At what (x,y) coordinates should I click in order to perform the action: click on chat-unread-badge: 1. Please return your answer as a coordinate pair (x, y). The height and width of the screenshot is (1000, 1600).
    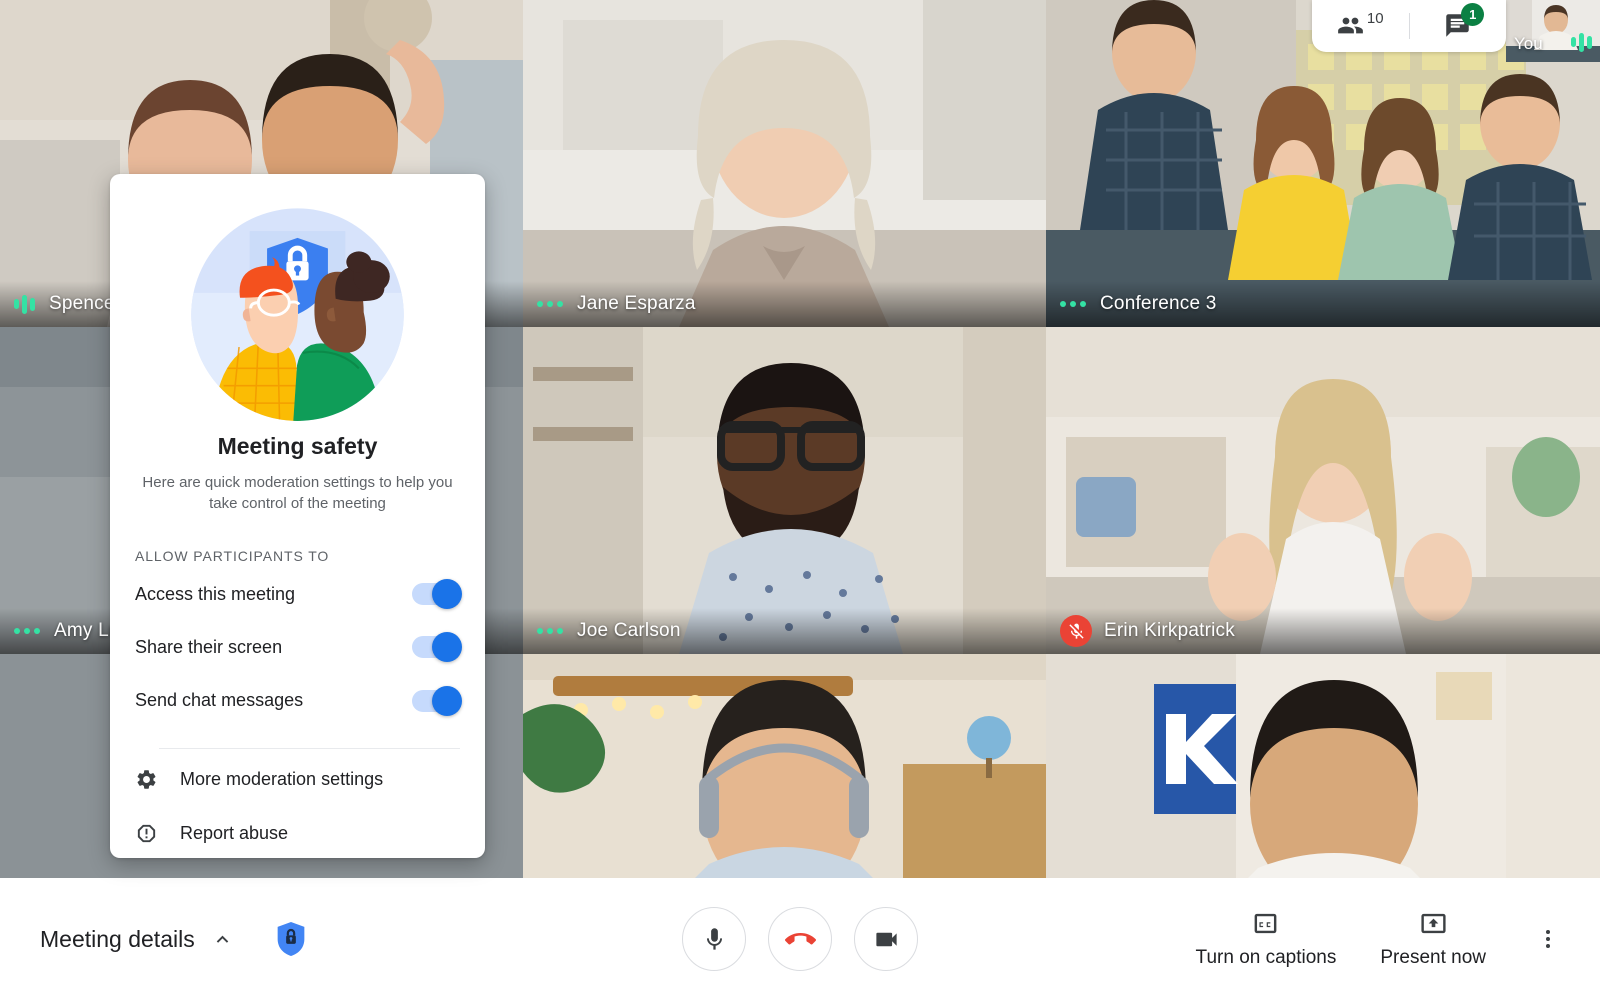
    Looking at the image, I should click on (1473, 14).